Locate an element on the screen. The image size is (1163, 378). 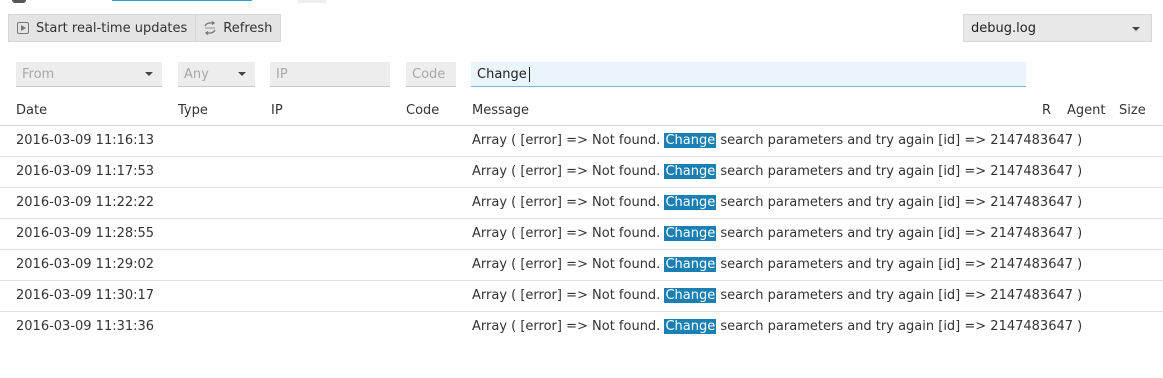
message-filter-value: Change is located at coordinates (502, 74).